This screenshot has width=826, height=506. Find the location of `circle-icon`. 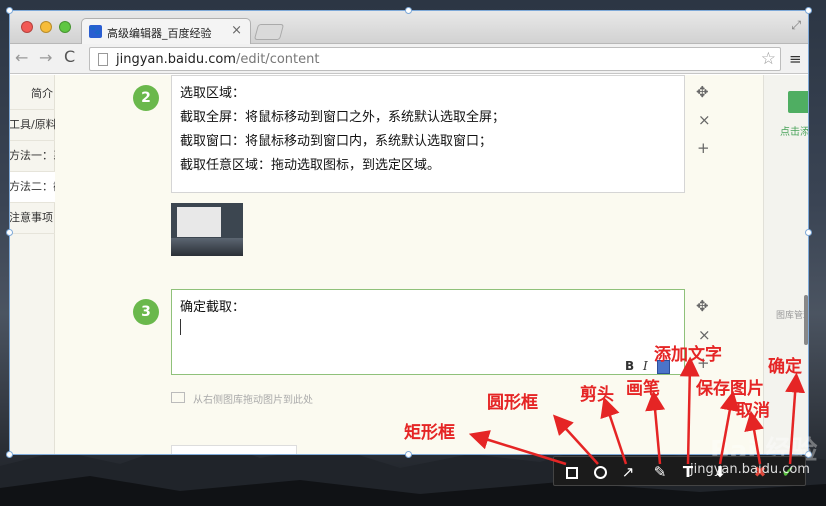

circle-icon is located at coordinates (600, 472).